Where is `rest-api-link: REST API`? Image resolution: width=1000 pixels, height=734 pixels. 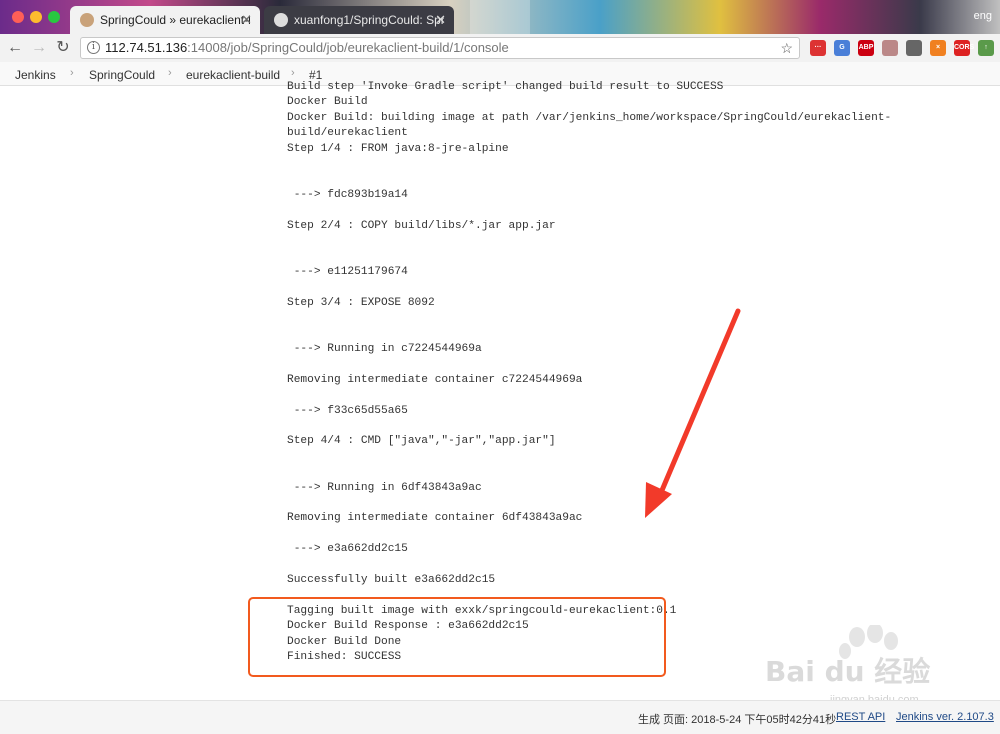 rest-api-link: REST API is located at coordinates (860, 717).